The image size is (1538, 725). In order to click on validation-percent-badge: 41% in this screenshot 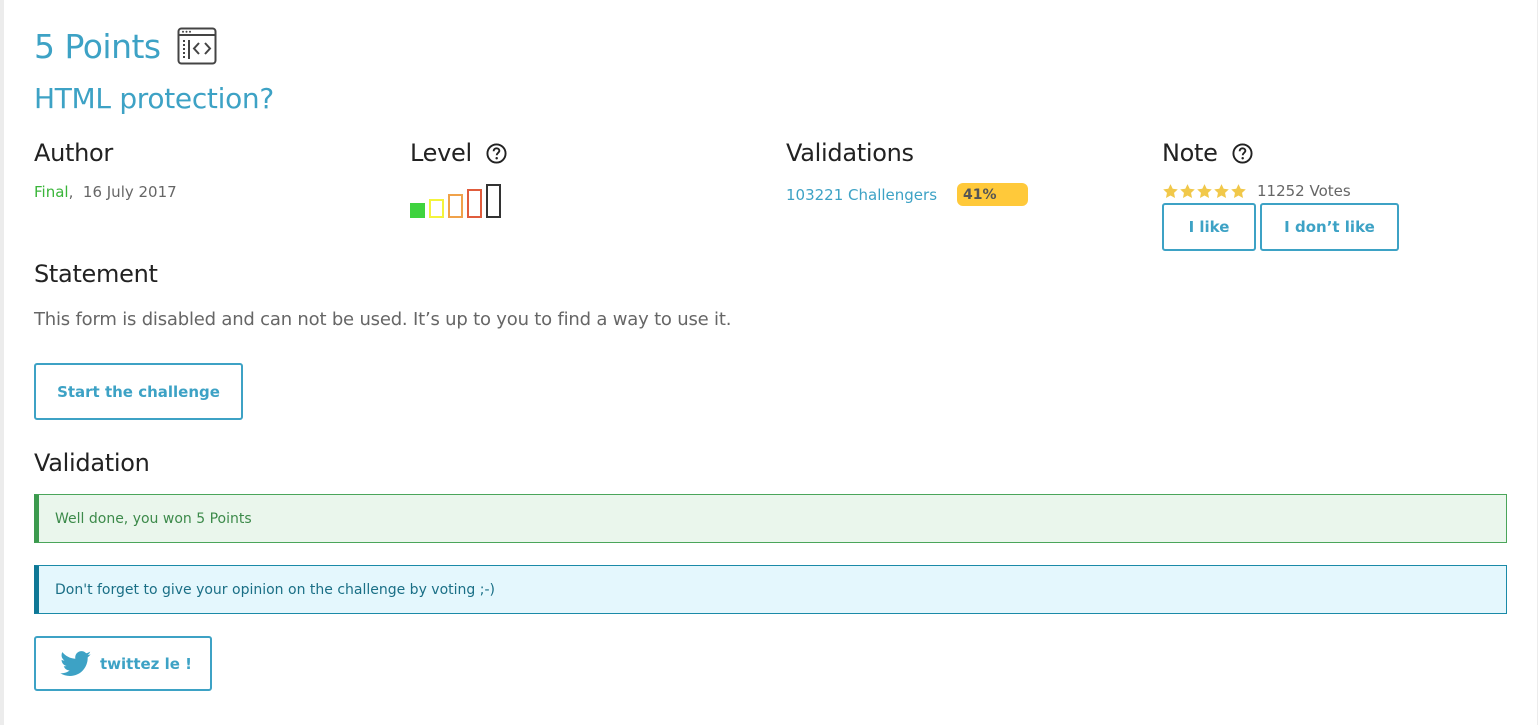, I will do `click(993, 194)`.